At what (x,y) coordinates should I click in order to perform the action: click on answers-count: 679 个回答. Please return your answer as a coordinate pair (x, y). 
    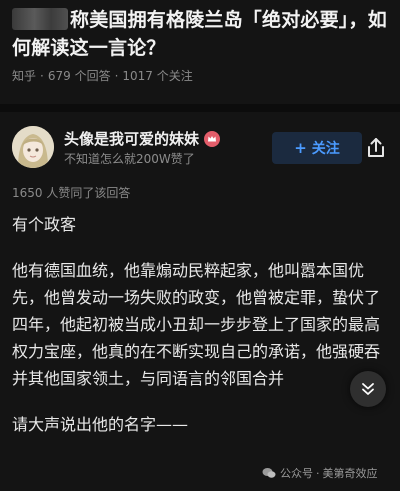
    Looking at the image, I should click on (79, 76).